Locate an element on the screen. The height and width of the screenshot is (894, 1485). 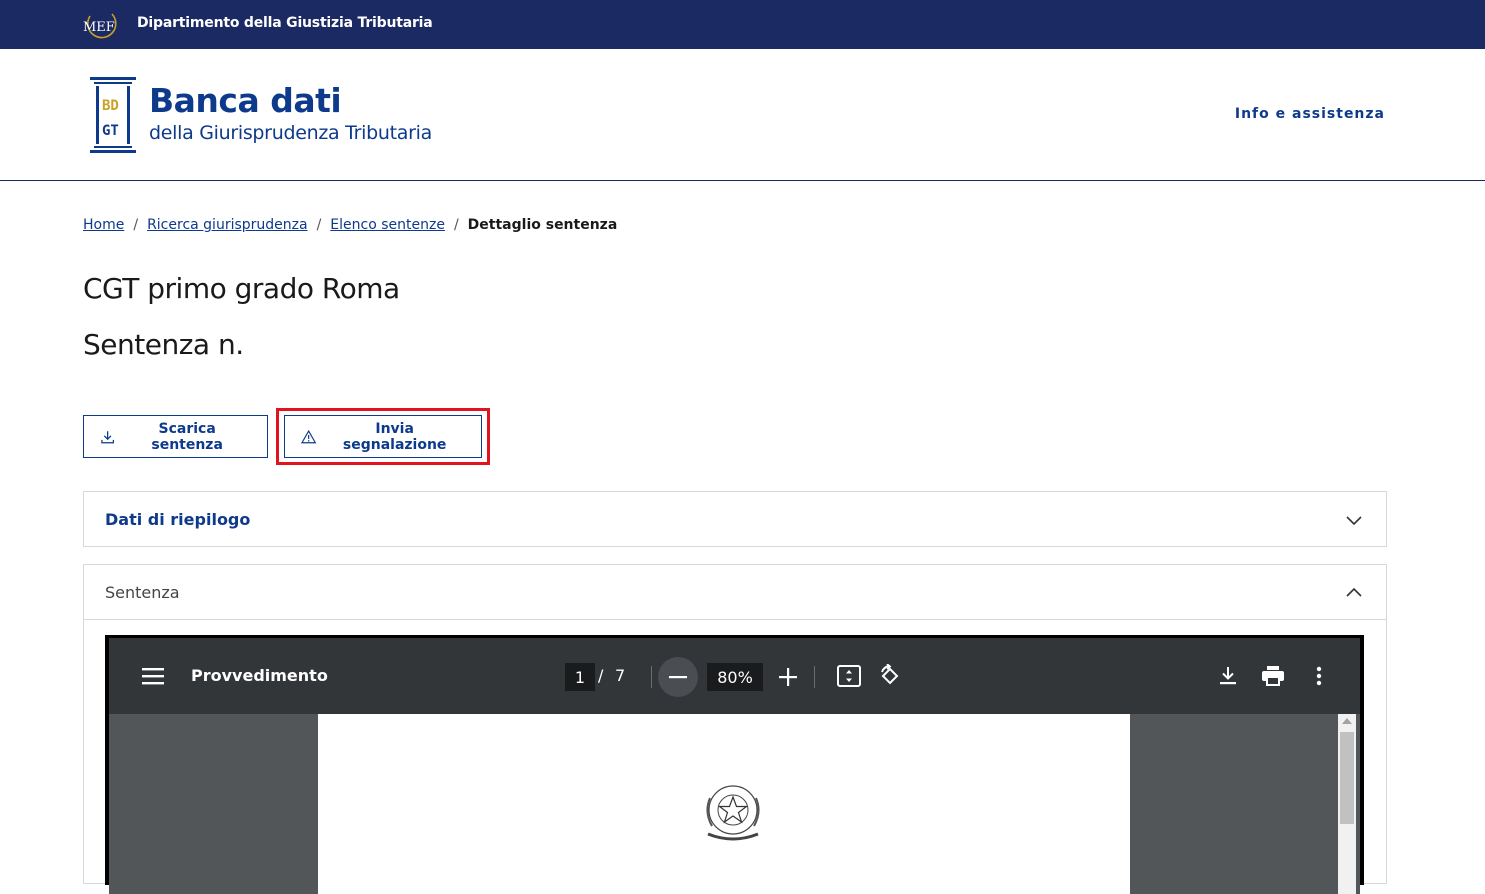
banca-dati-logo: BD GT is located at coordinates (113, 115).